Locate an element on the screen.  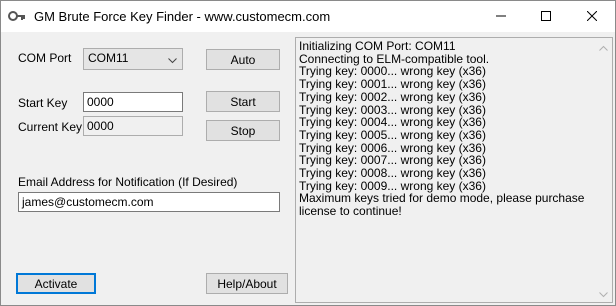
activate-button: Activate is located at coordinates (56, 283).